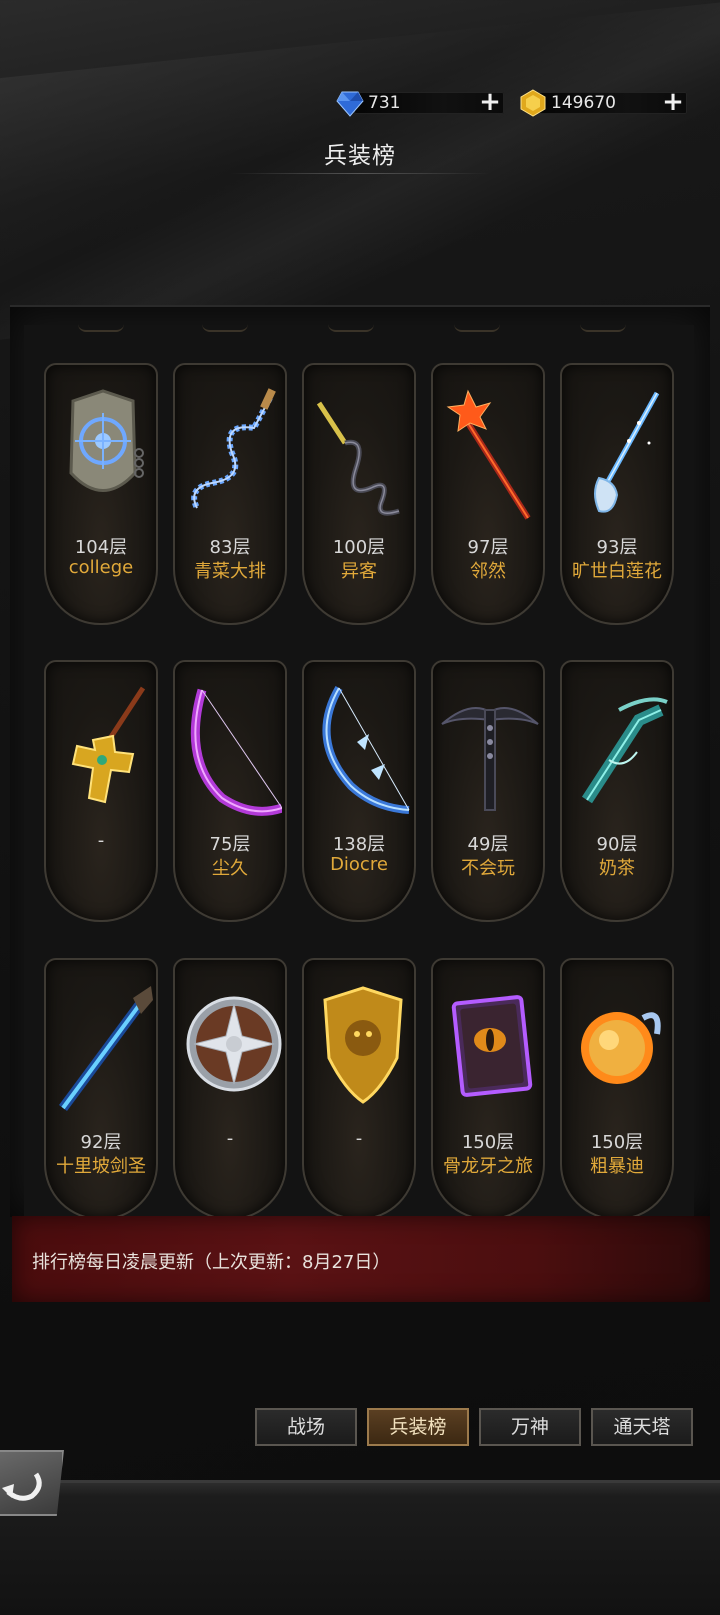  What do you see at coordinates (359, 571) in the screenshot?
I see `player-name: 异客` at bounding box center [359, 571].